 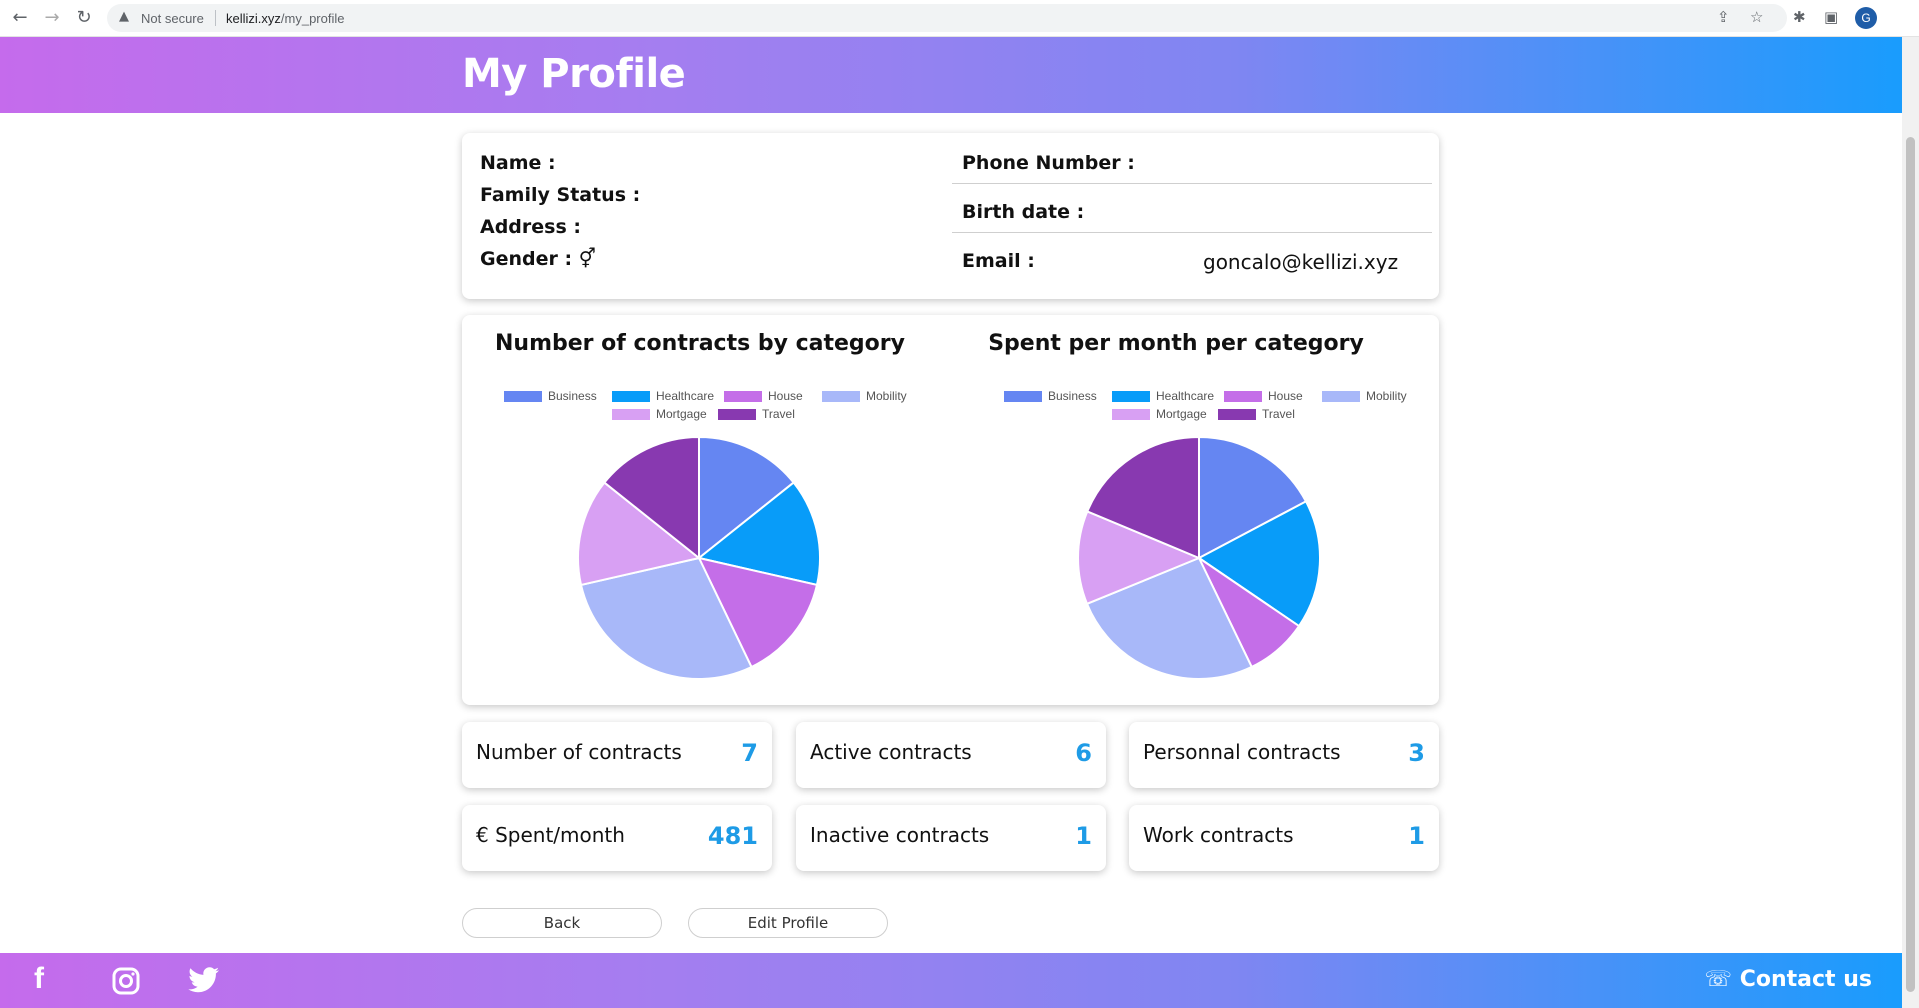 I want to click on warning-icon: ▲, so click(x=124, y=16).